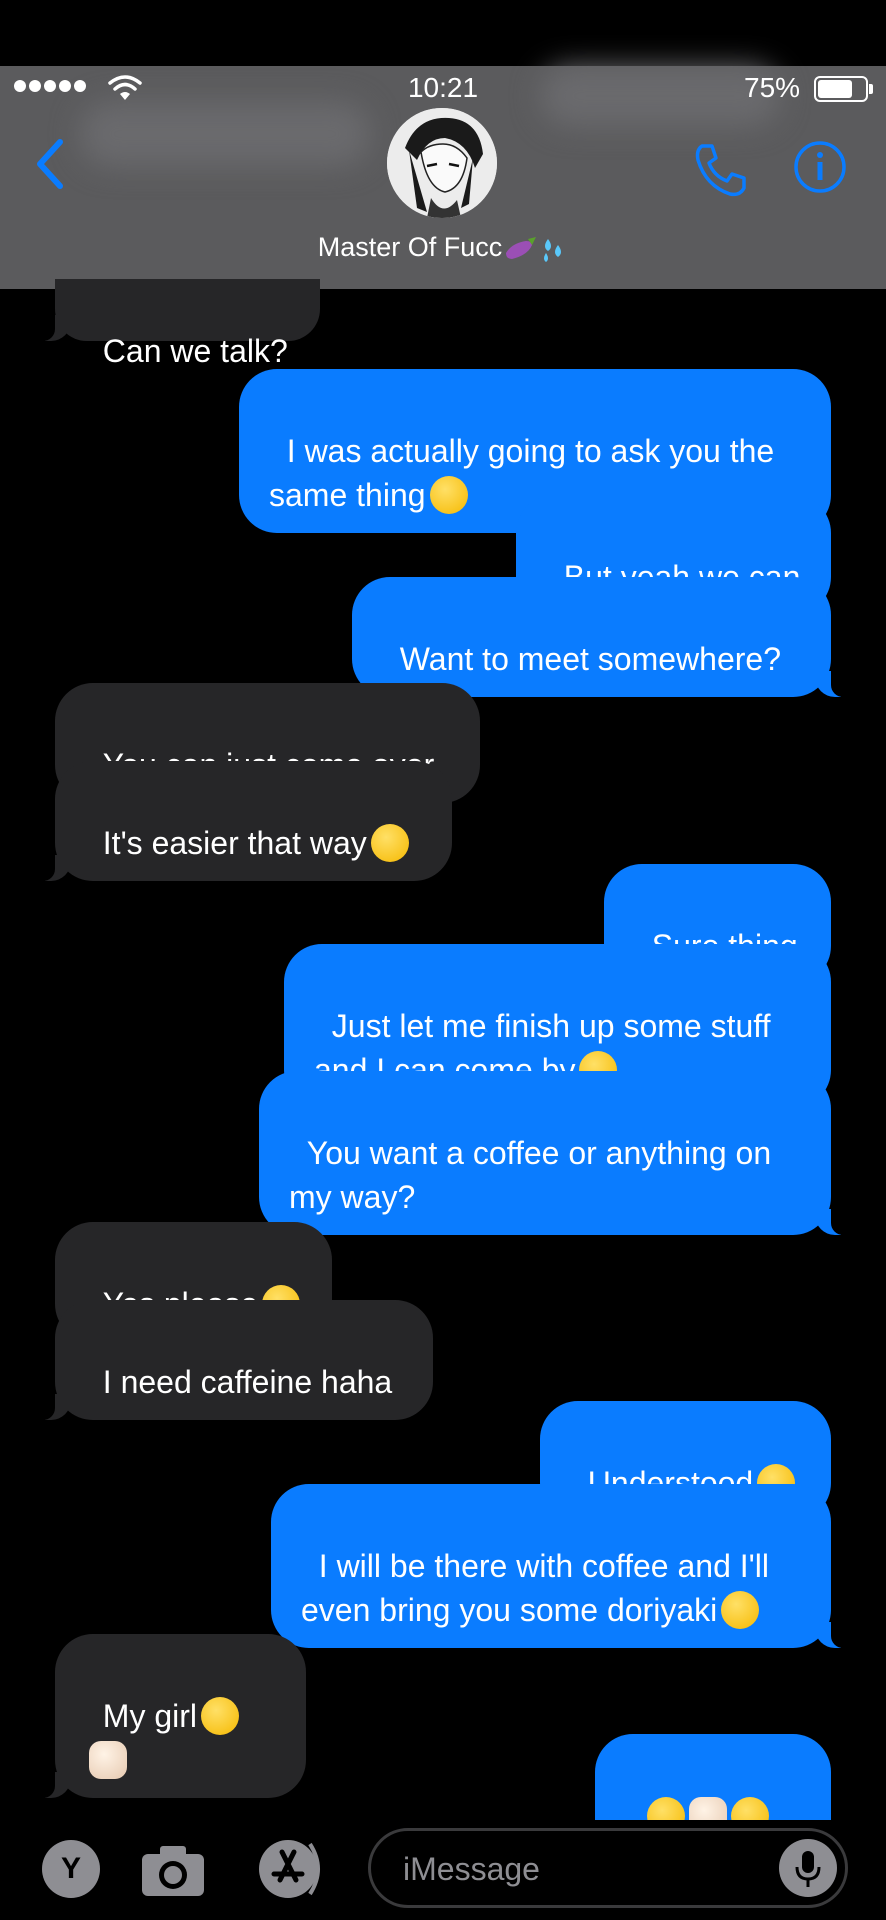  What do you see at coordinates (600, 637) in the screenshot?
I see `message-outgoing: Want to meet somewhere?` at bounding box center [600, 637].